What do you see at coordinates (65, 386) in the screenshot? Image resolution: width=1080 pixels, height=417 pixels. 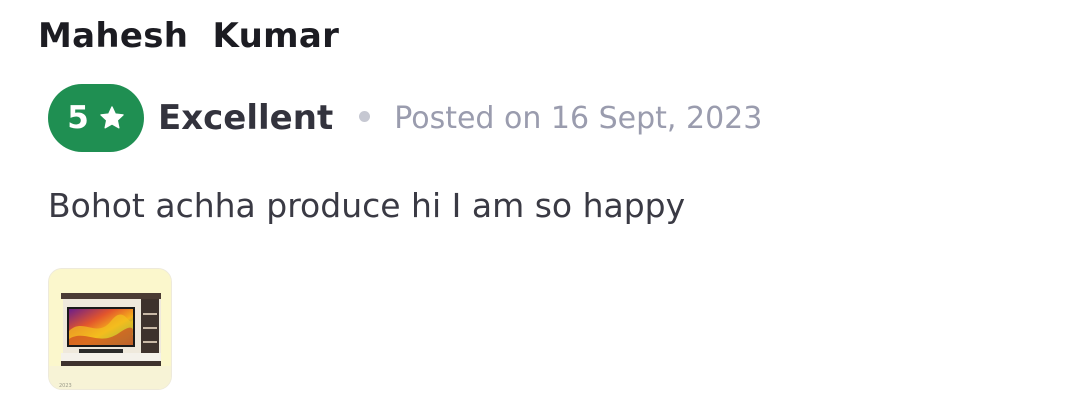 I see `svg-text: 2023` at bounding box center [65, 386].